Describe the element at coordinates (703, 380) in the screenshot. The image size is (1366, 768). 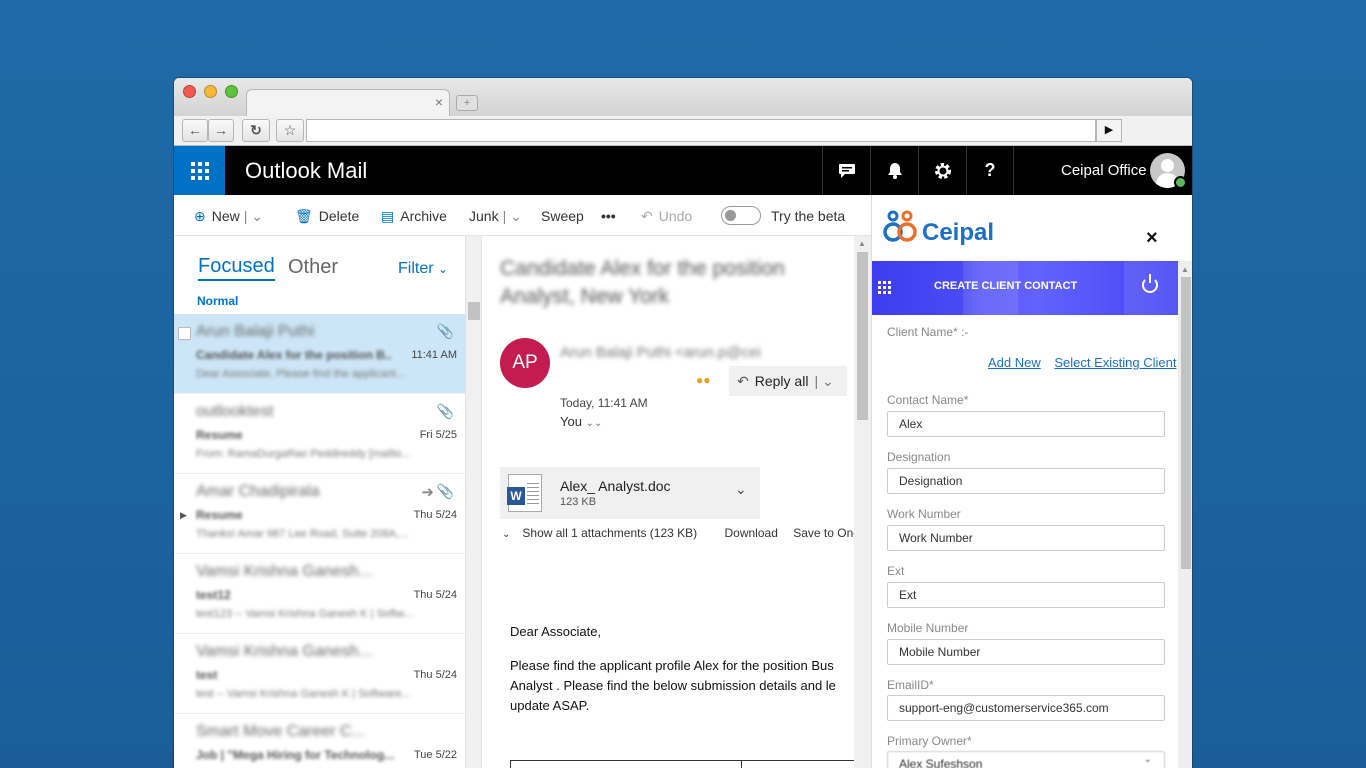
I see `people-icon: ●●` at that location.